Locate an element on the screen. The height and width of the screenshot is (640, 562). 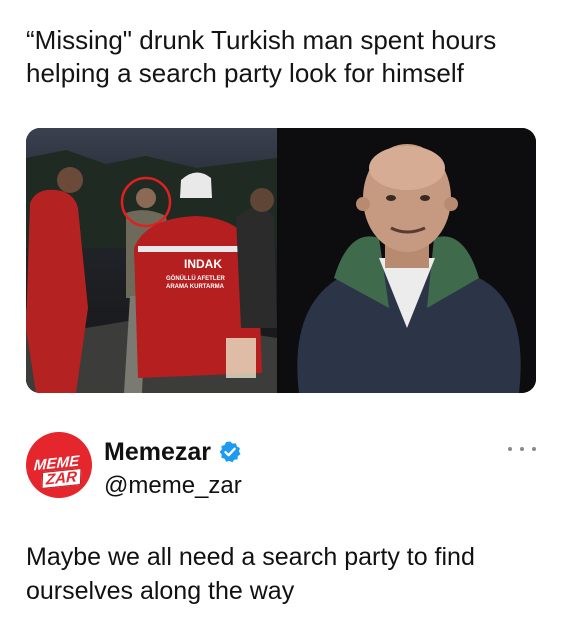
account-name-row: Memezar is located at coordinates (173, 452).